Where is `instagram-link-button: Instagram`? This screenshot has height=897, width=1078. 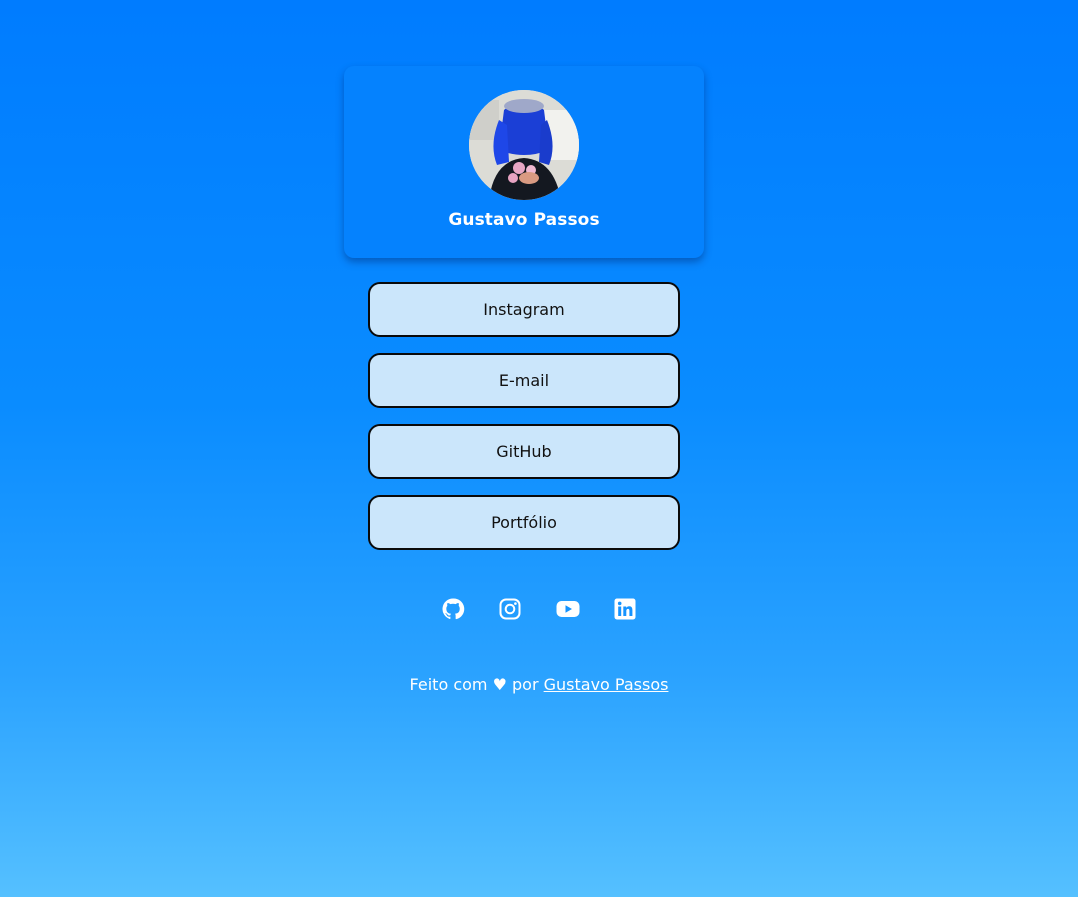
instagram-link-button: Instagram is located at coordinates (524, 309).